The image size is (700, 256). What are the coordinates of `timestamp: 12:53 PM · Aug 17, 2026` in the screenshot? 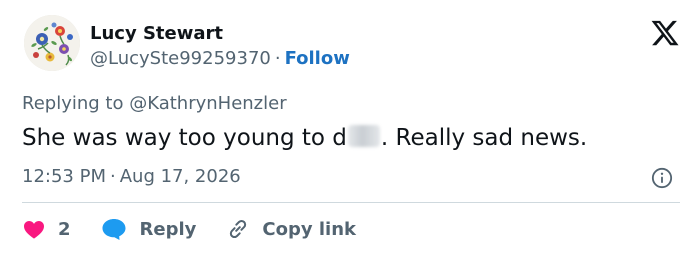 It's located at (131, 177).